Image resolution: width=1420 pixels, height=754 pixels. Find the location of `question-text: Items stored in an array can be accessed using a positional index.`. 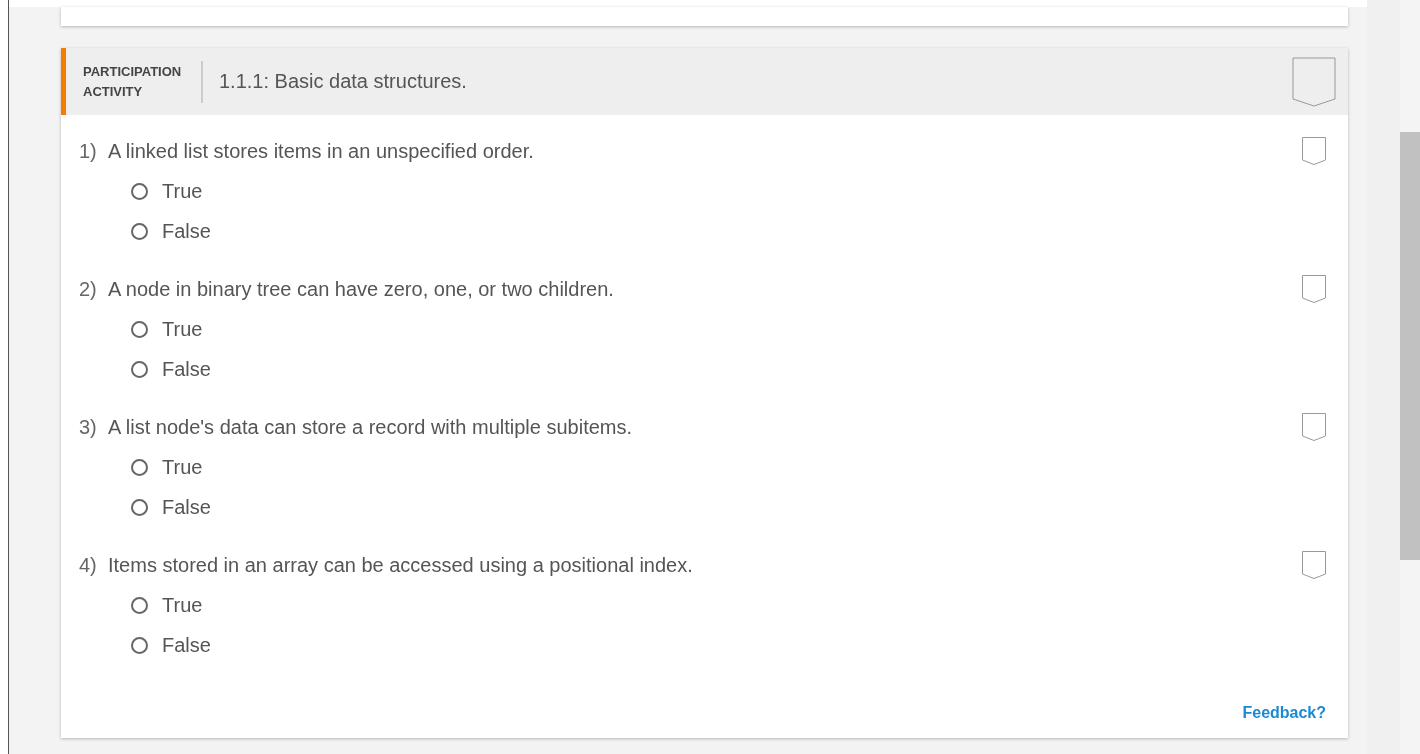

question-text: Items stored in an array can be accessed using a positional index. is located at coordinates (401, 565).